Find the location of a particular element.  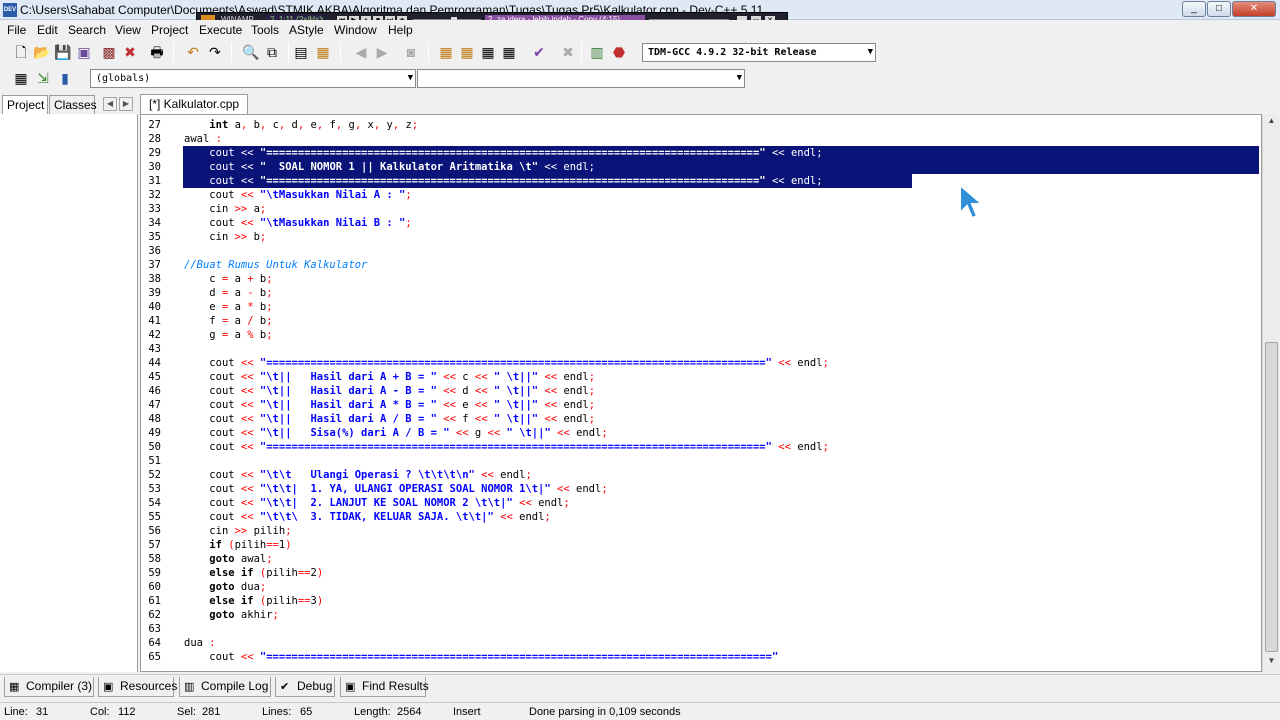

undo-icon: ↶ is located at coordinates (193, 52).